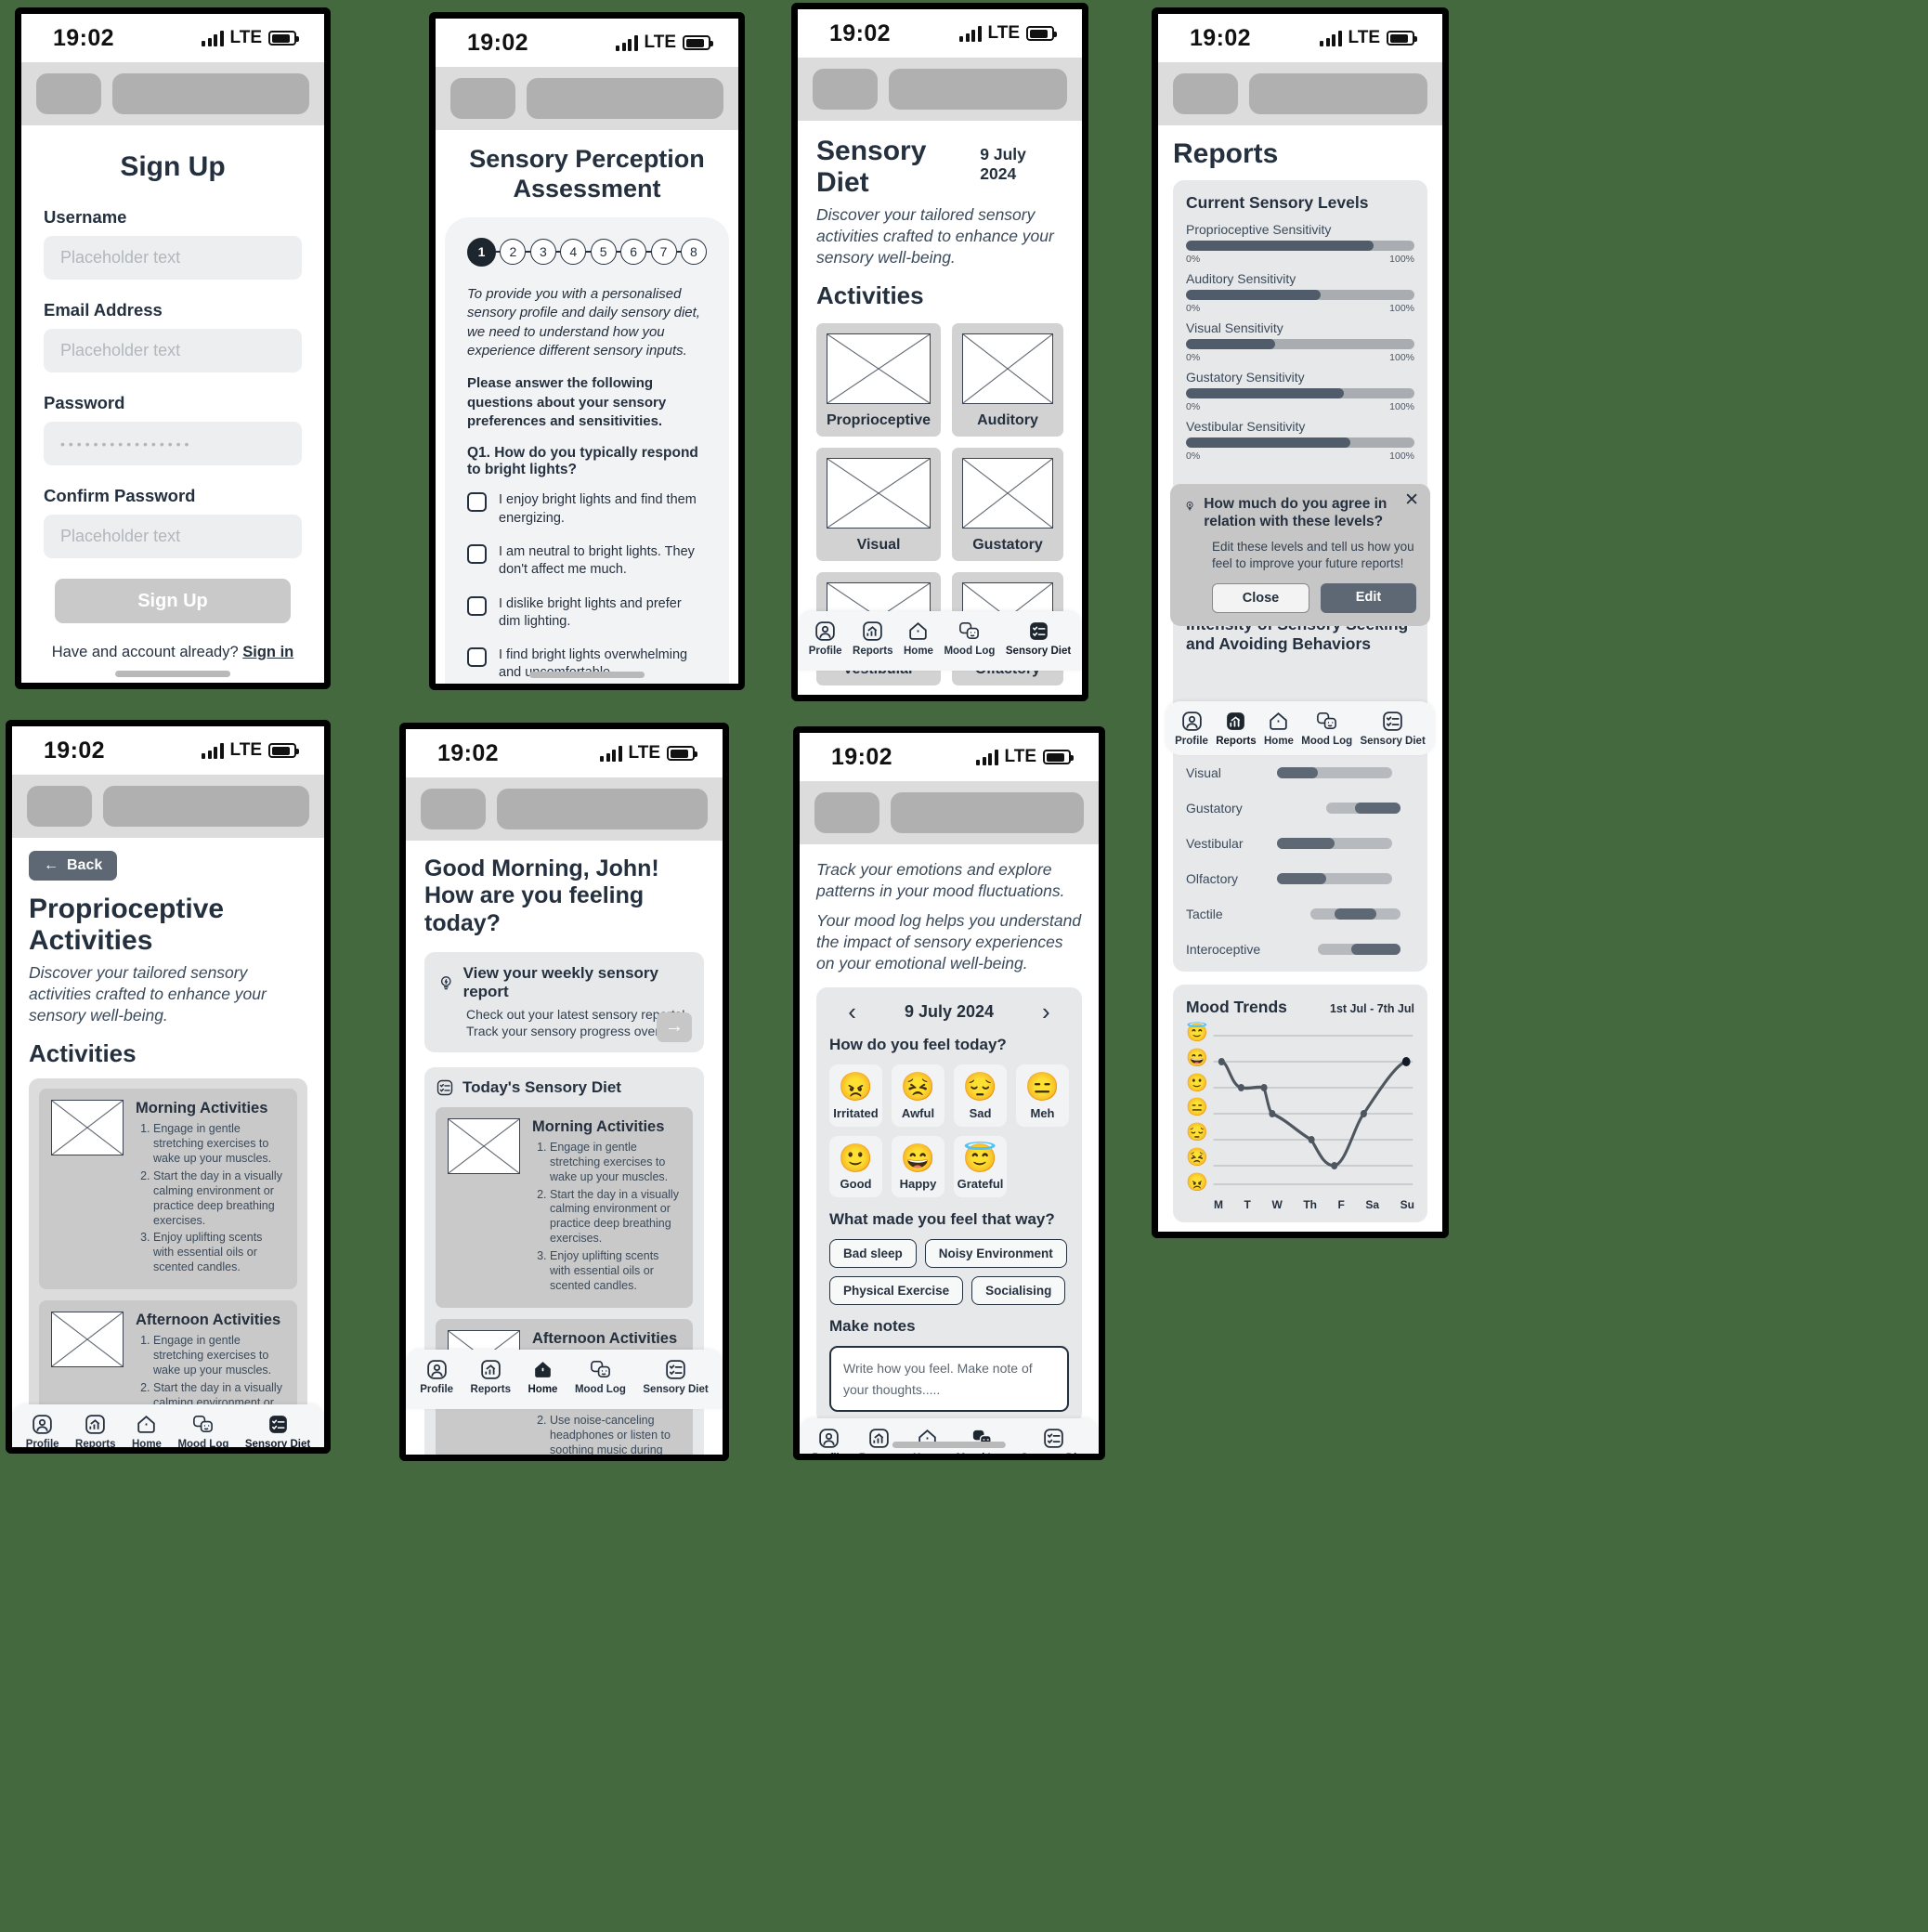 This screenshot has height=1932, width=1928. Describe the element at coordinates (173, 601) in the screenshot. I see `signup-button: Sign Up` at that location.